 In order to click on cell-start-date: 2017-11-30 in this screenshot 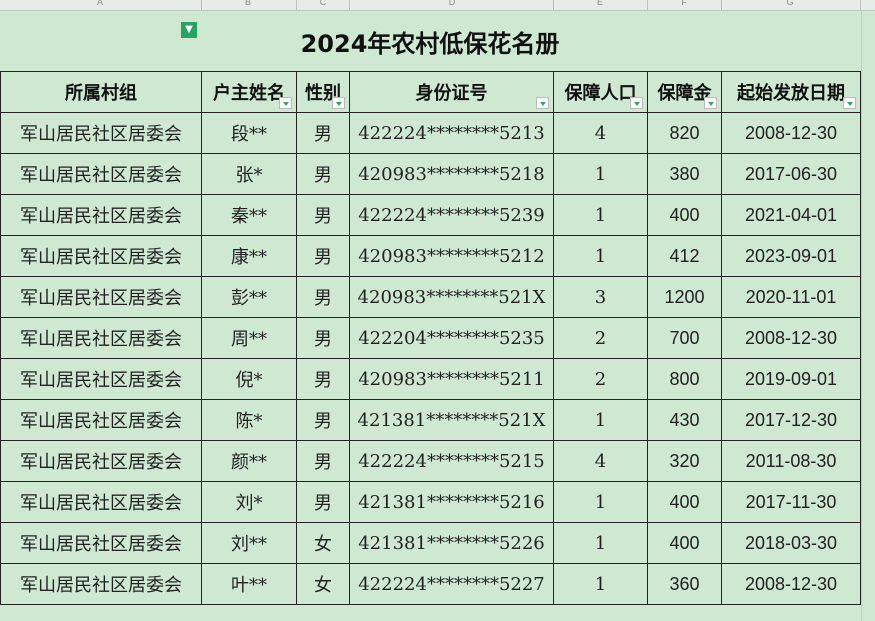, I will do `click(791, 502)`.